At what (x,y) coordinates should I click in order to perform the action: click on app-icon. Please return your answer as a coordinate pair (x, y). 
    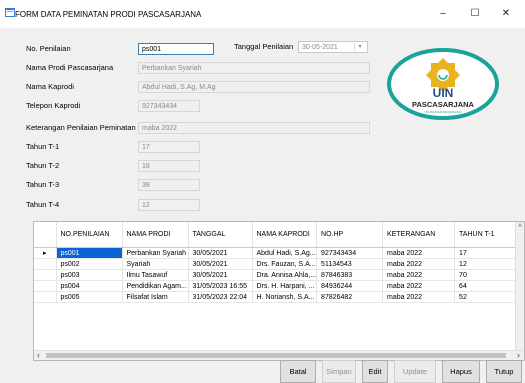
    Looking at the image, I should click on (10, 12).